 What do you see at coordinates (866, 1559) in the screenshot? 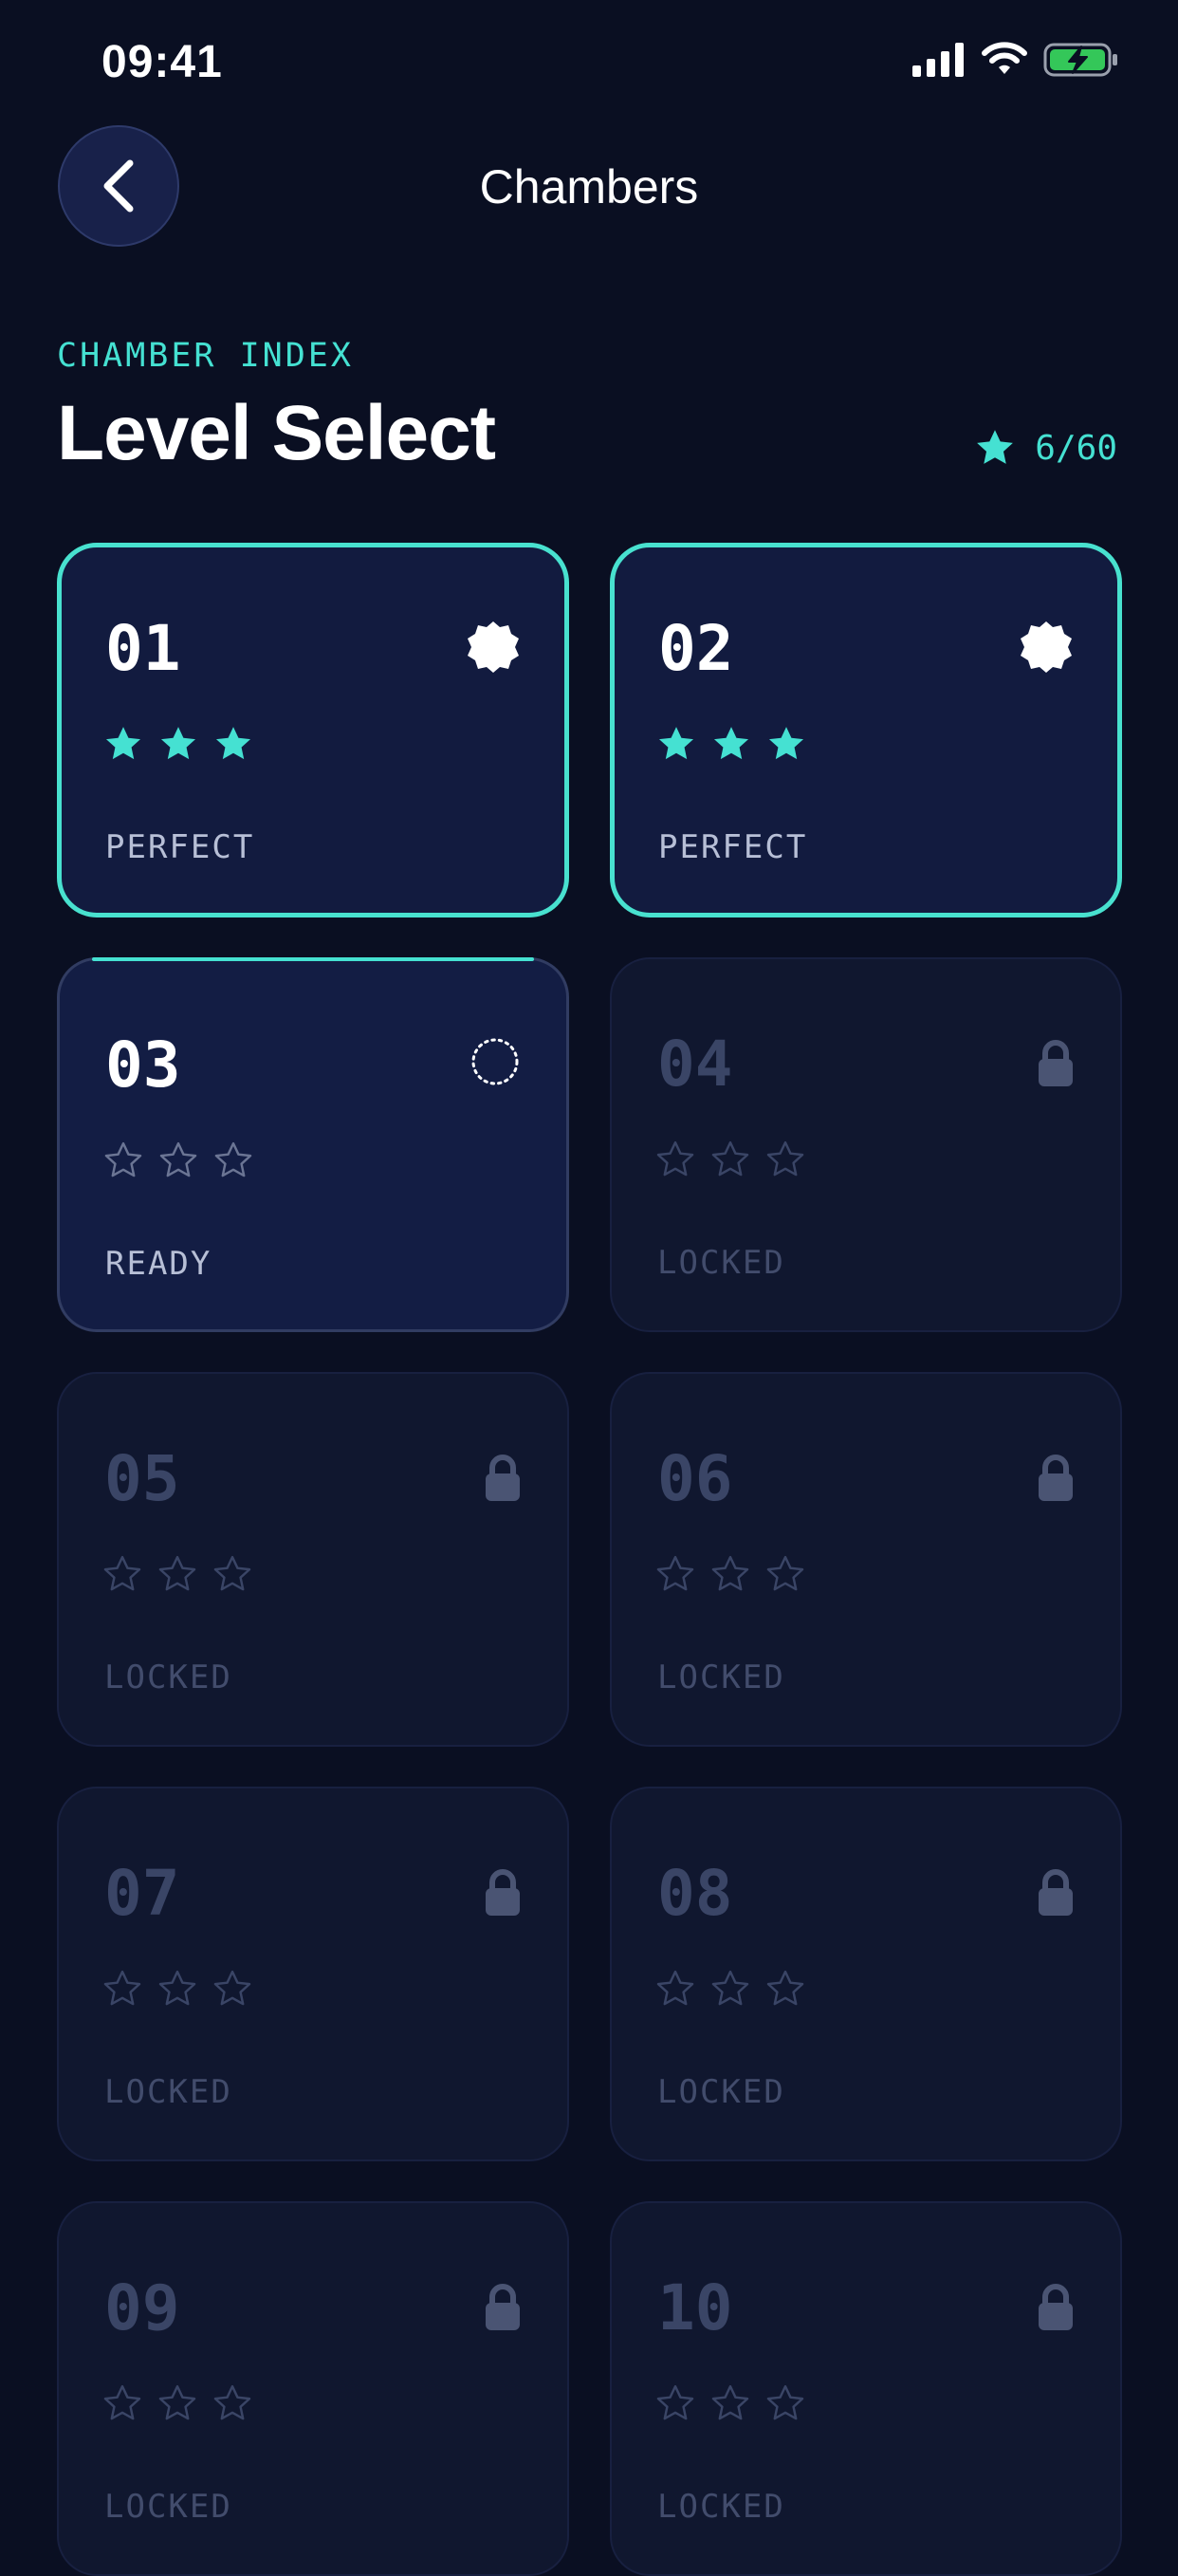
I see `level-card-06: 06 LOCKED` at bounding box center [866, 1559].